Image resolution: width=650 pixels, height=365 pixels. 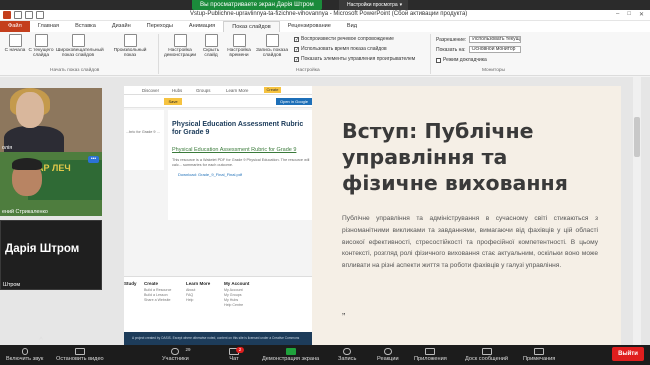 I want to click on show-on-select: Основной монитор, so click(x=494, y=49).